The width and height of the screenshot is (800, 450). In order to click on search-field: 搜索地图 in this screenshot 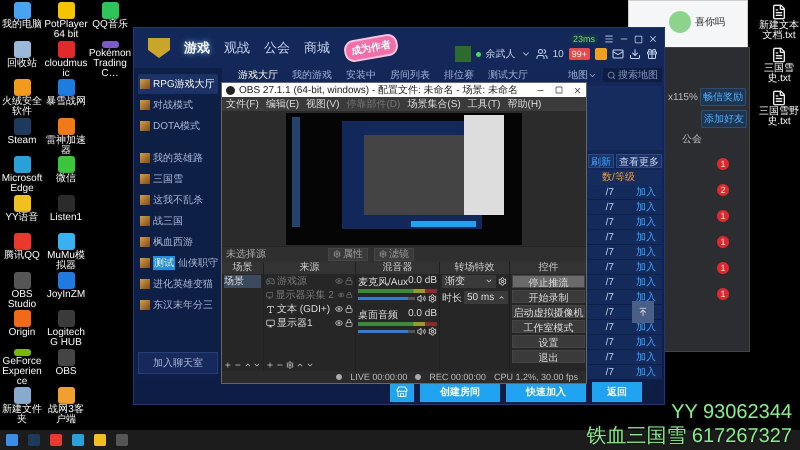, I will do `click(632, 75)`.